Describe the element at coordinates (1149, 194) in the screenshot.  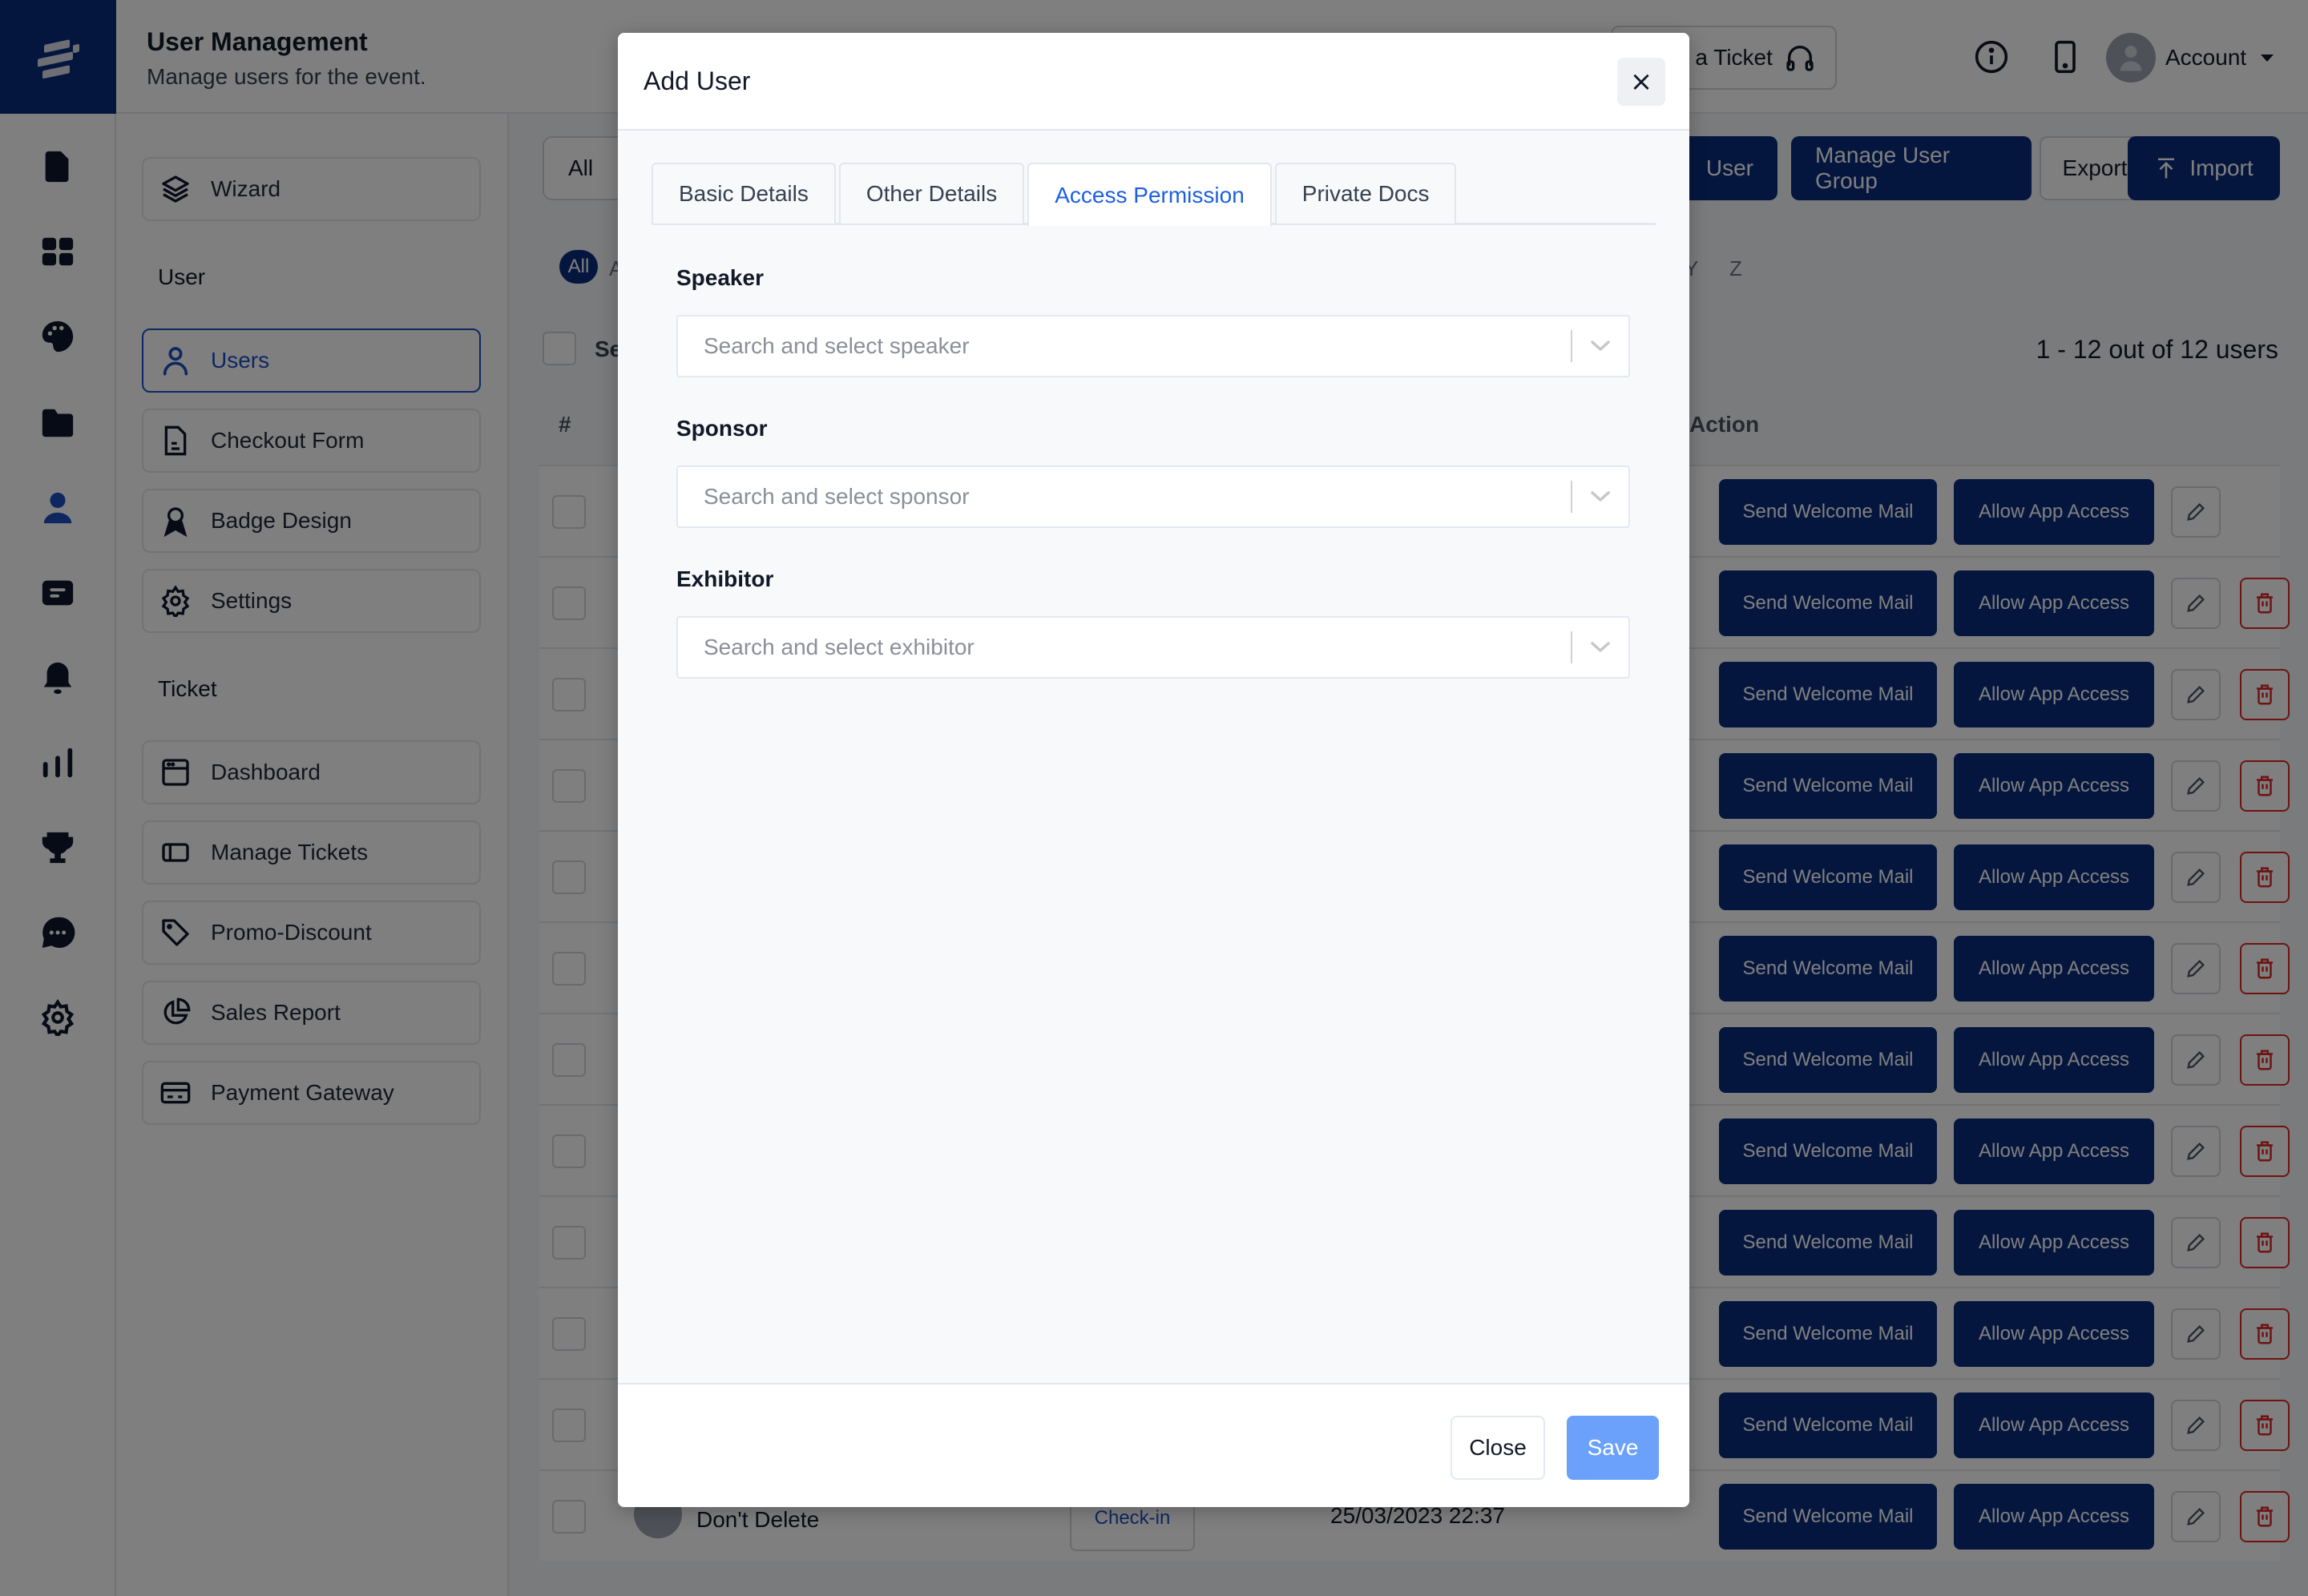
I see `tab-access-permission: Access Permission` at that location.